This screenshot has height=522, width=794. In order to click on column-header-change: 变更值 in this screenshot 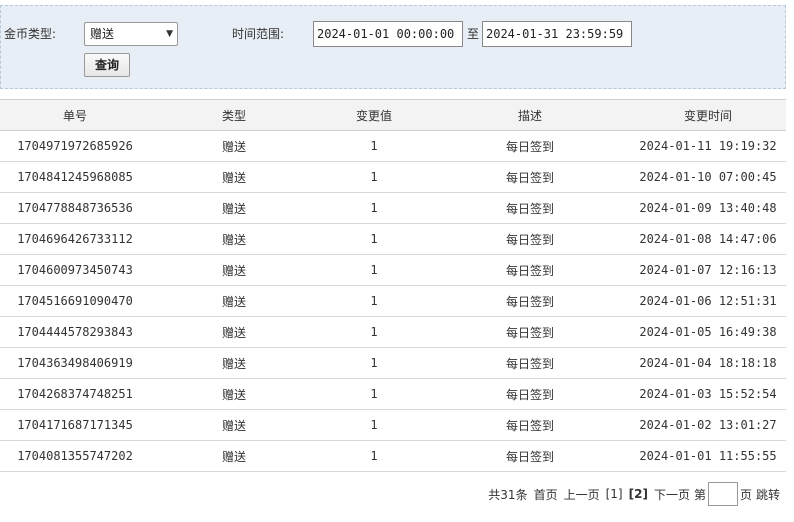, I will do `click(374, 115)`.